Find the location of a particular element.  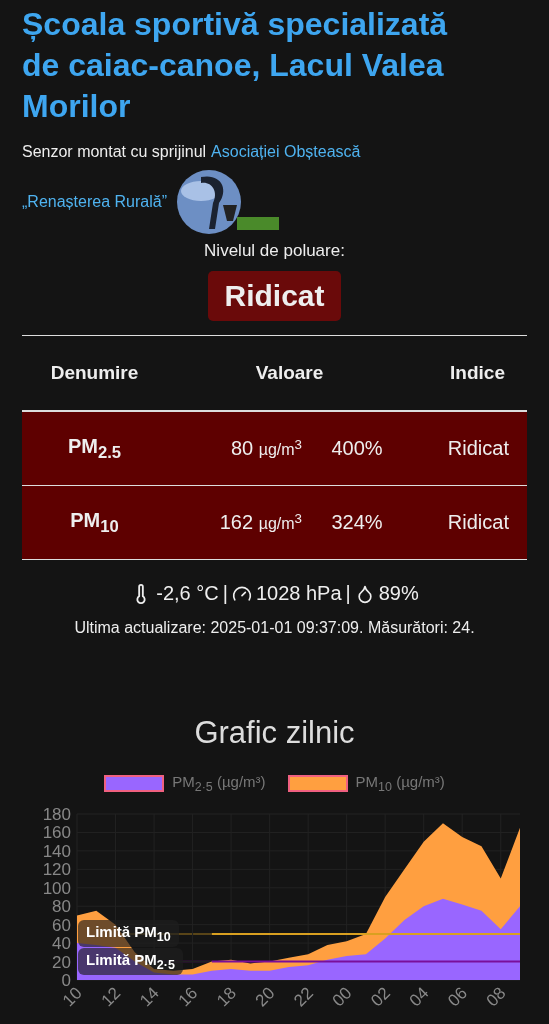

weather-reading: 89% is located at coordinates (398, 593).